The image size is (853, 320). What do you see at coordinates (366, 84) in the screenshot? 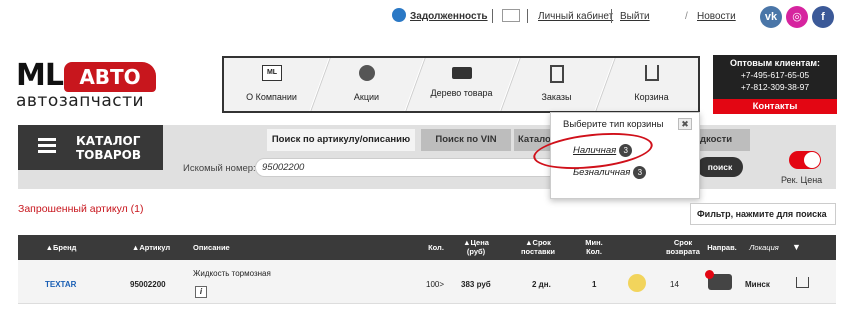
I see `nav-item-sales: Акции` at bounding box center [366, 84].